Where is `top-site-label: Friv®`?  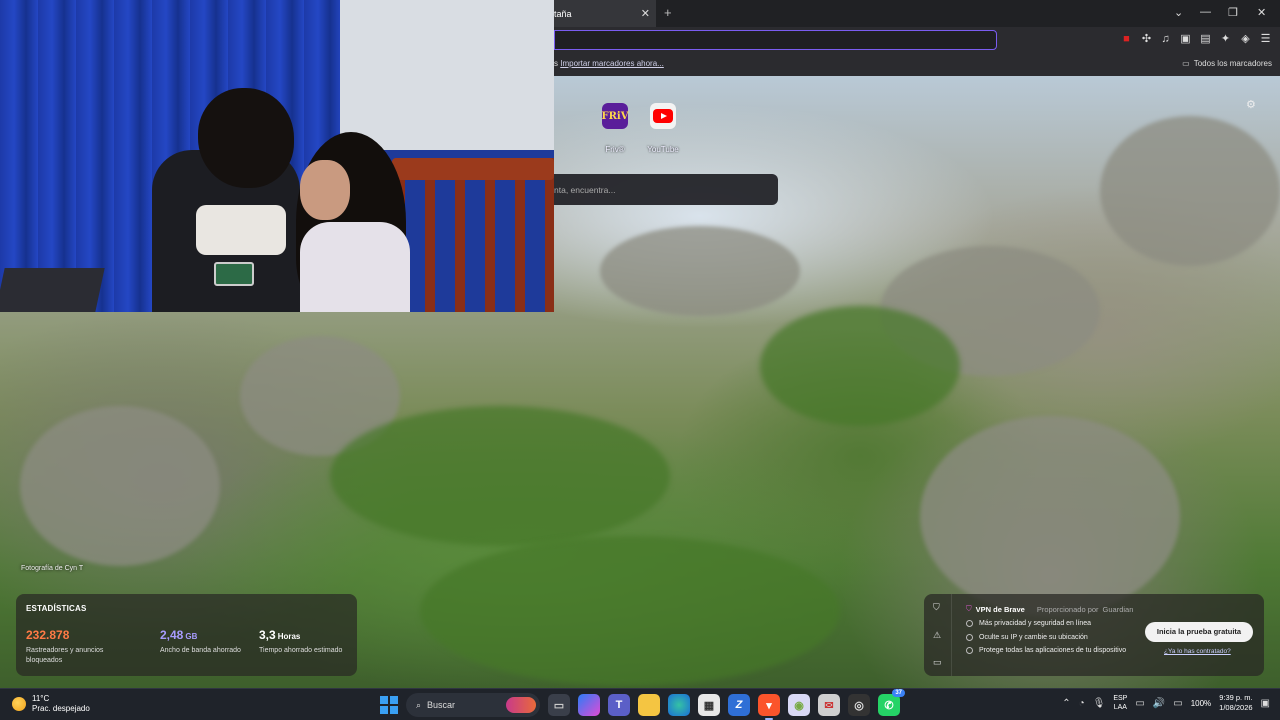 top-site-label: Friv® is located at coordinates (615, 149).